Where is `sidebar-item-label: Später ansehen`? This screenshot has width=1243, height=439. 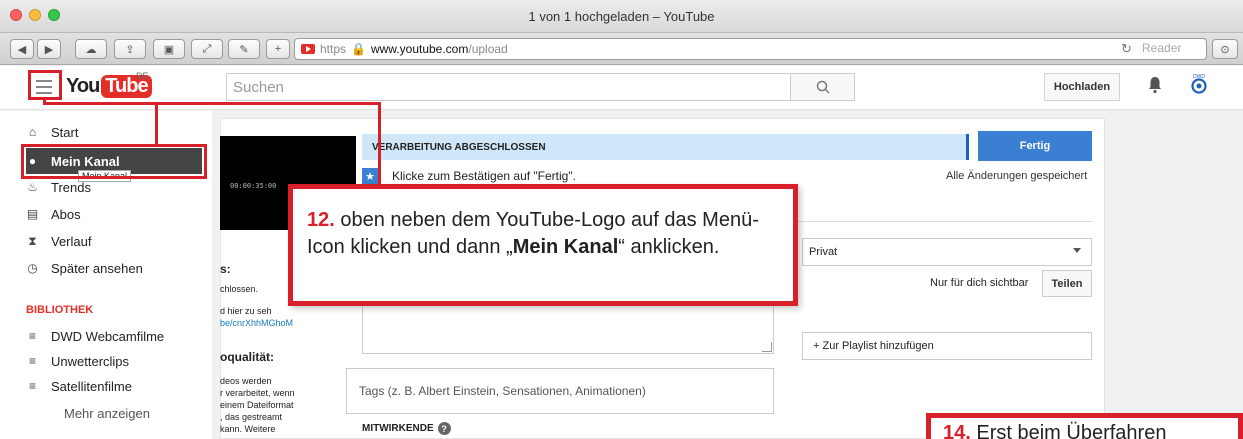 sidebar-item-label: Später ansehen is located at coordinates (97, 268).